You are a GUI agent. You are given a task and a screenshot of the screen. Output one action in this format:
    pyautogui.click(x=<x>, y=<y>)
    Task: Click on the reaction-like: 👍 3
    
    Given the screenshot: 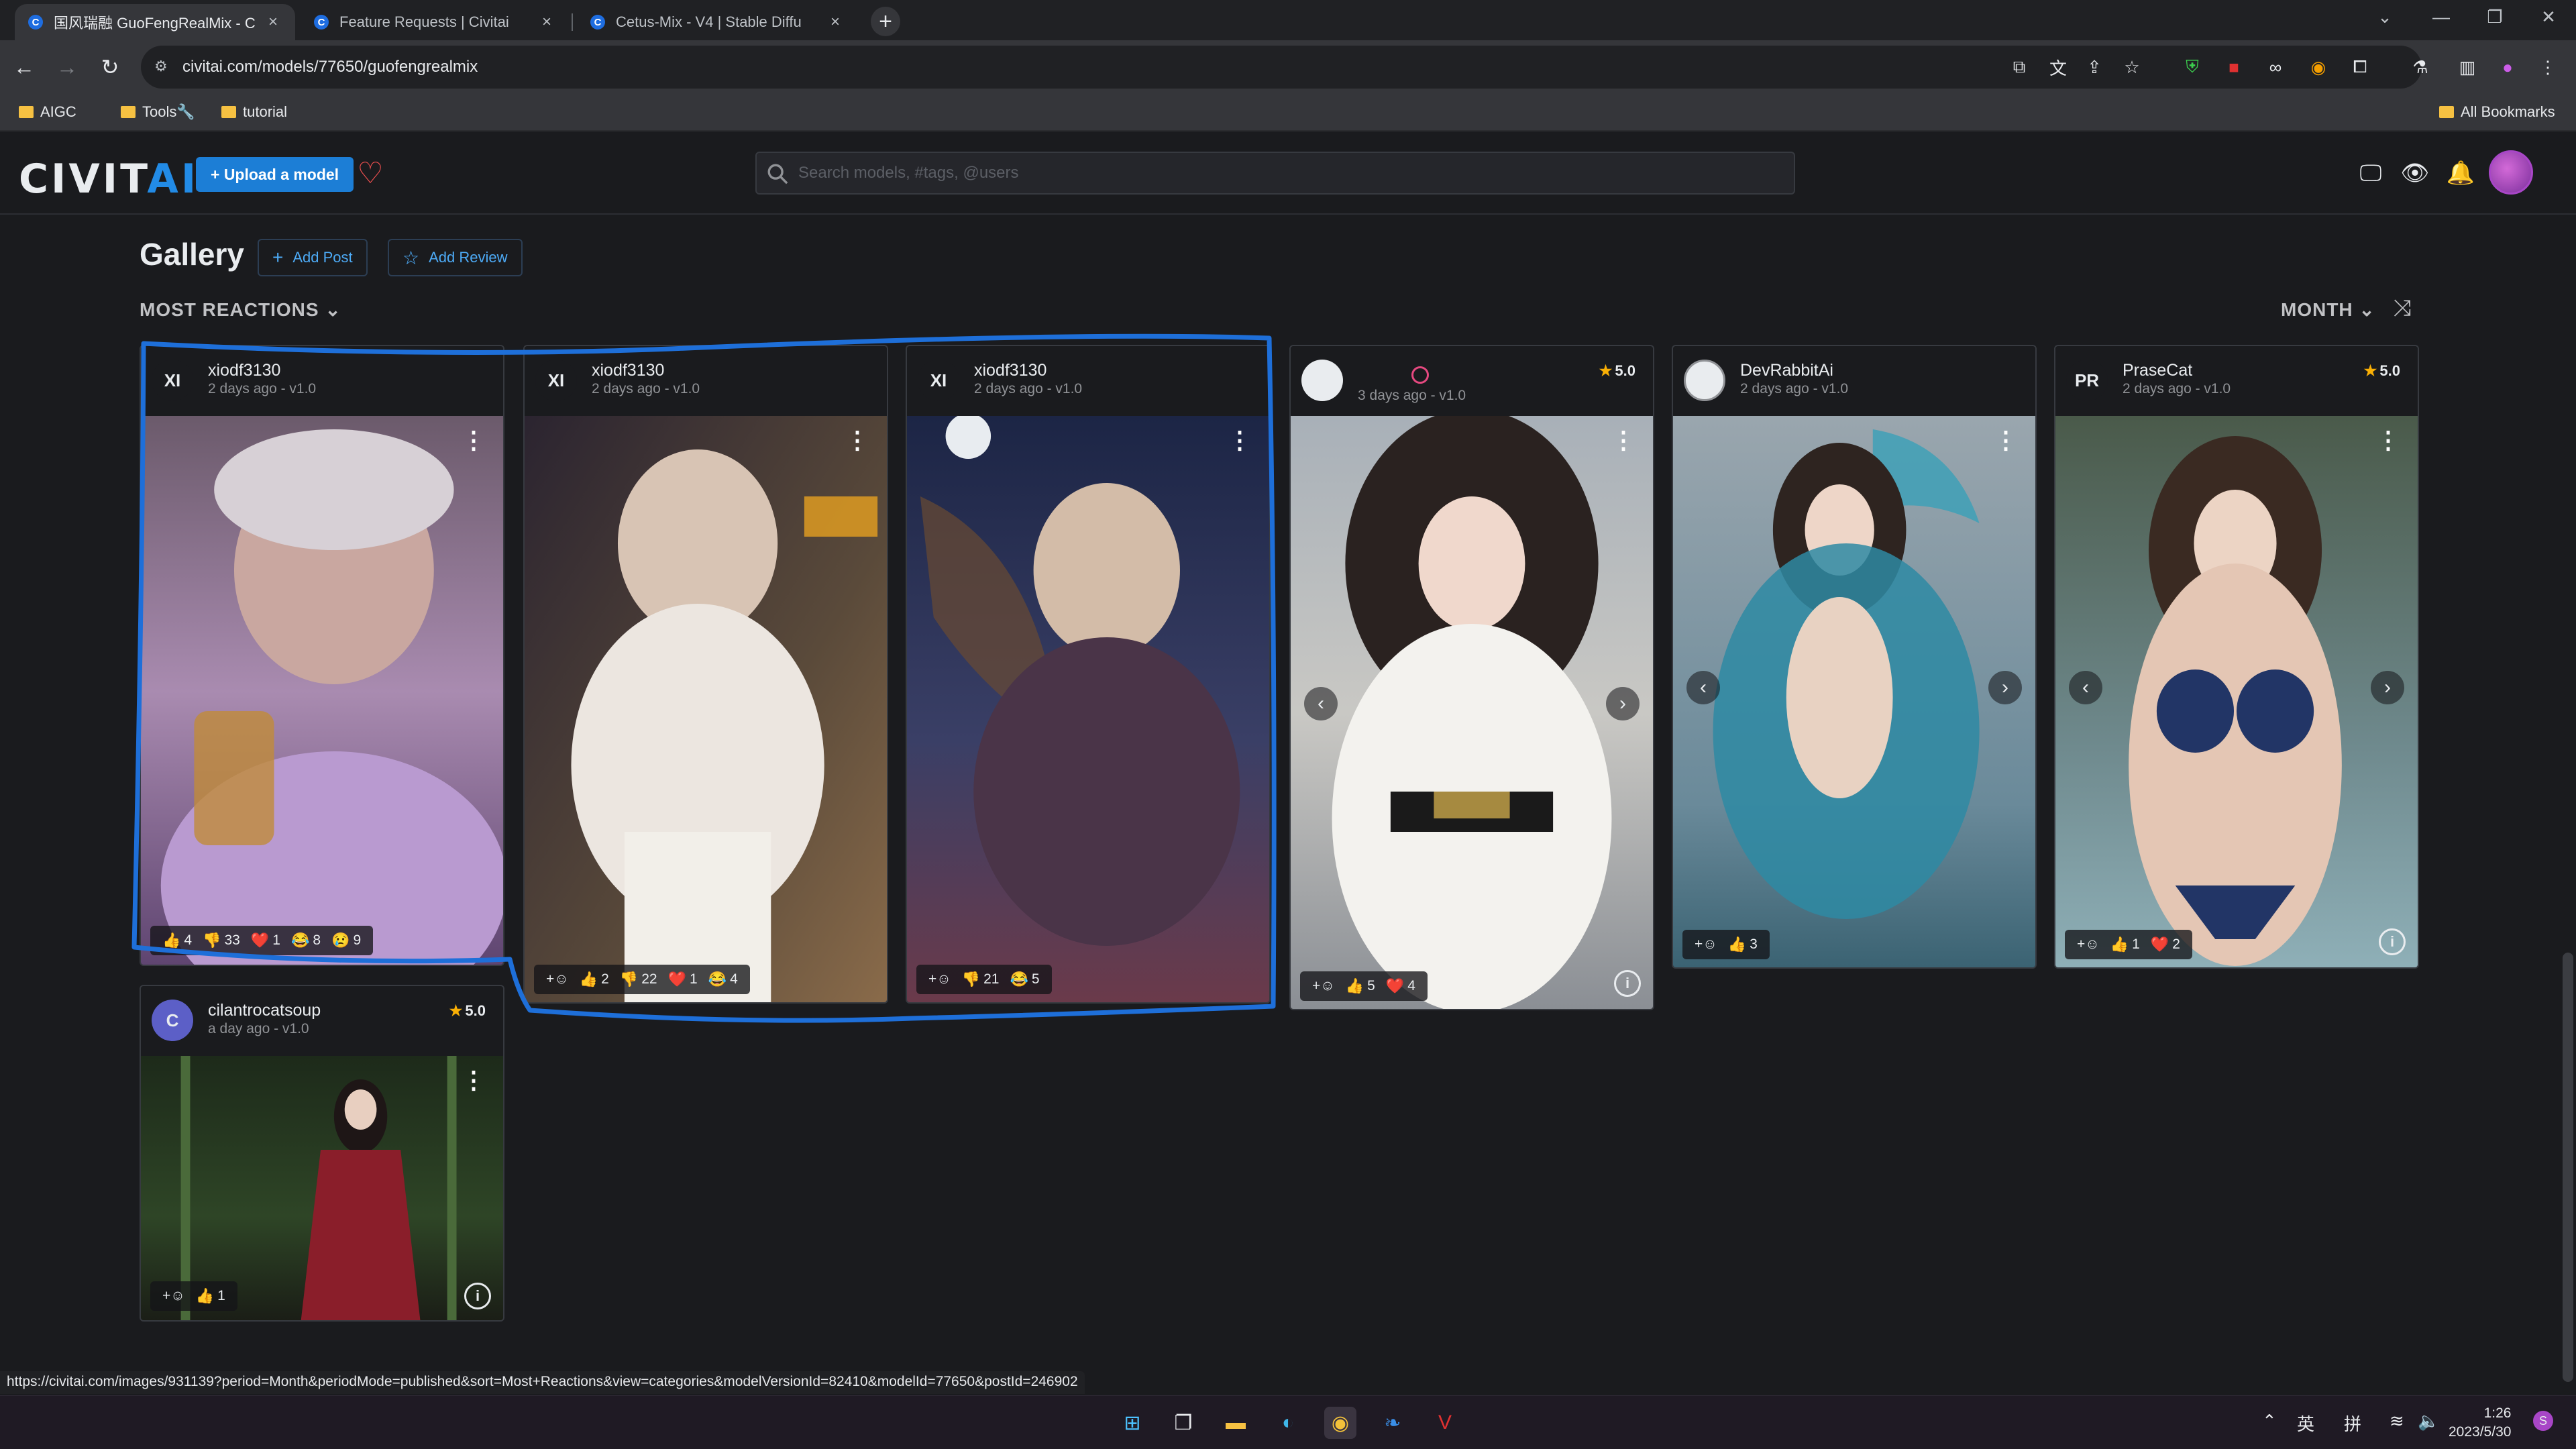 What is the action you would take?
    pyautogui.click(x=1743, y=944)
    